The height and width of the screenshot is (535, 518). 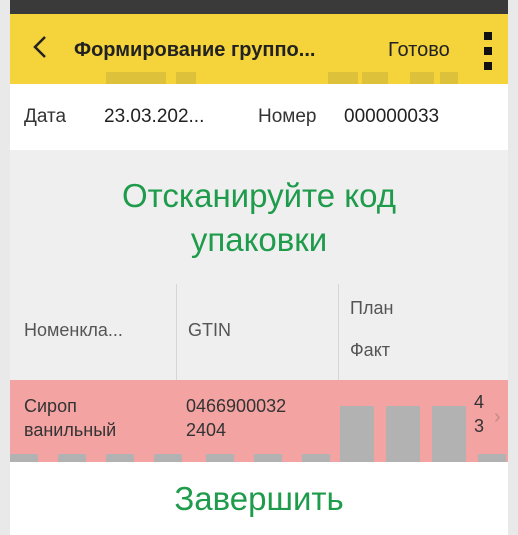 What do you see at coordinates (50, 406) in the screenshot?
I see `row-name-line1: Сироп` at bounding box center [50, 406].